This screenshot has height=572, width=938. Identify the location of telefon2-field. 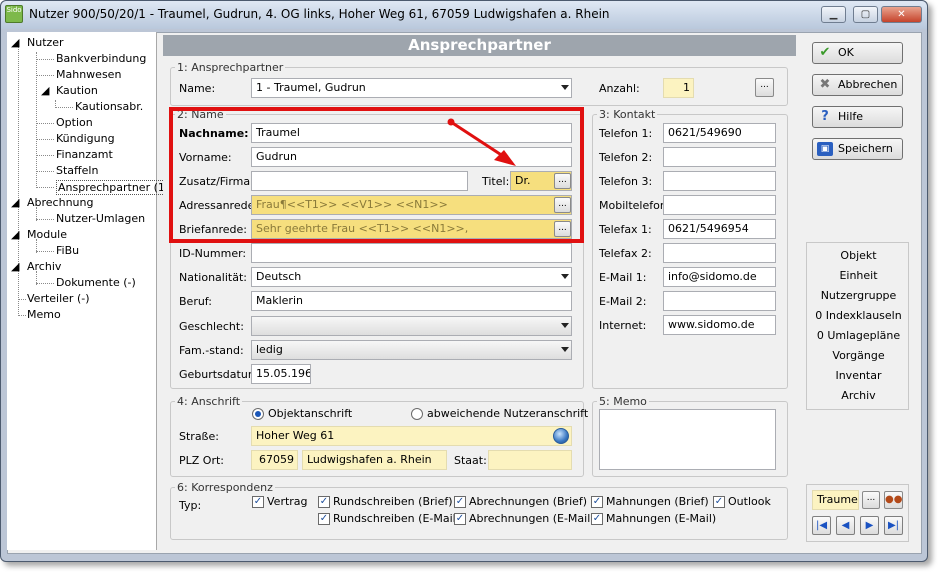
(719, 157).